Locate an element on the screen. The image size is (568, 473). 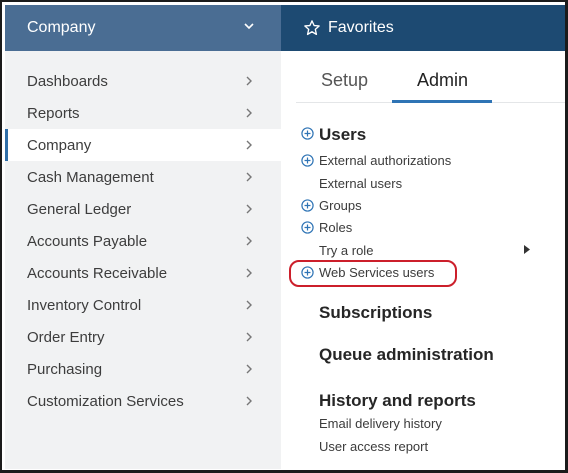
tab-admin: Admin is located at coordinates (442, 80).